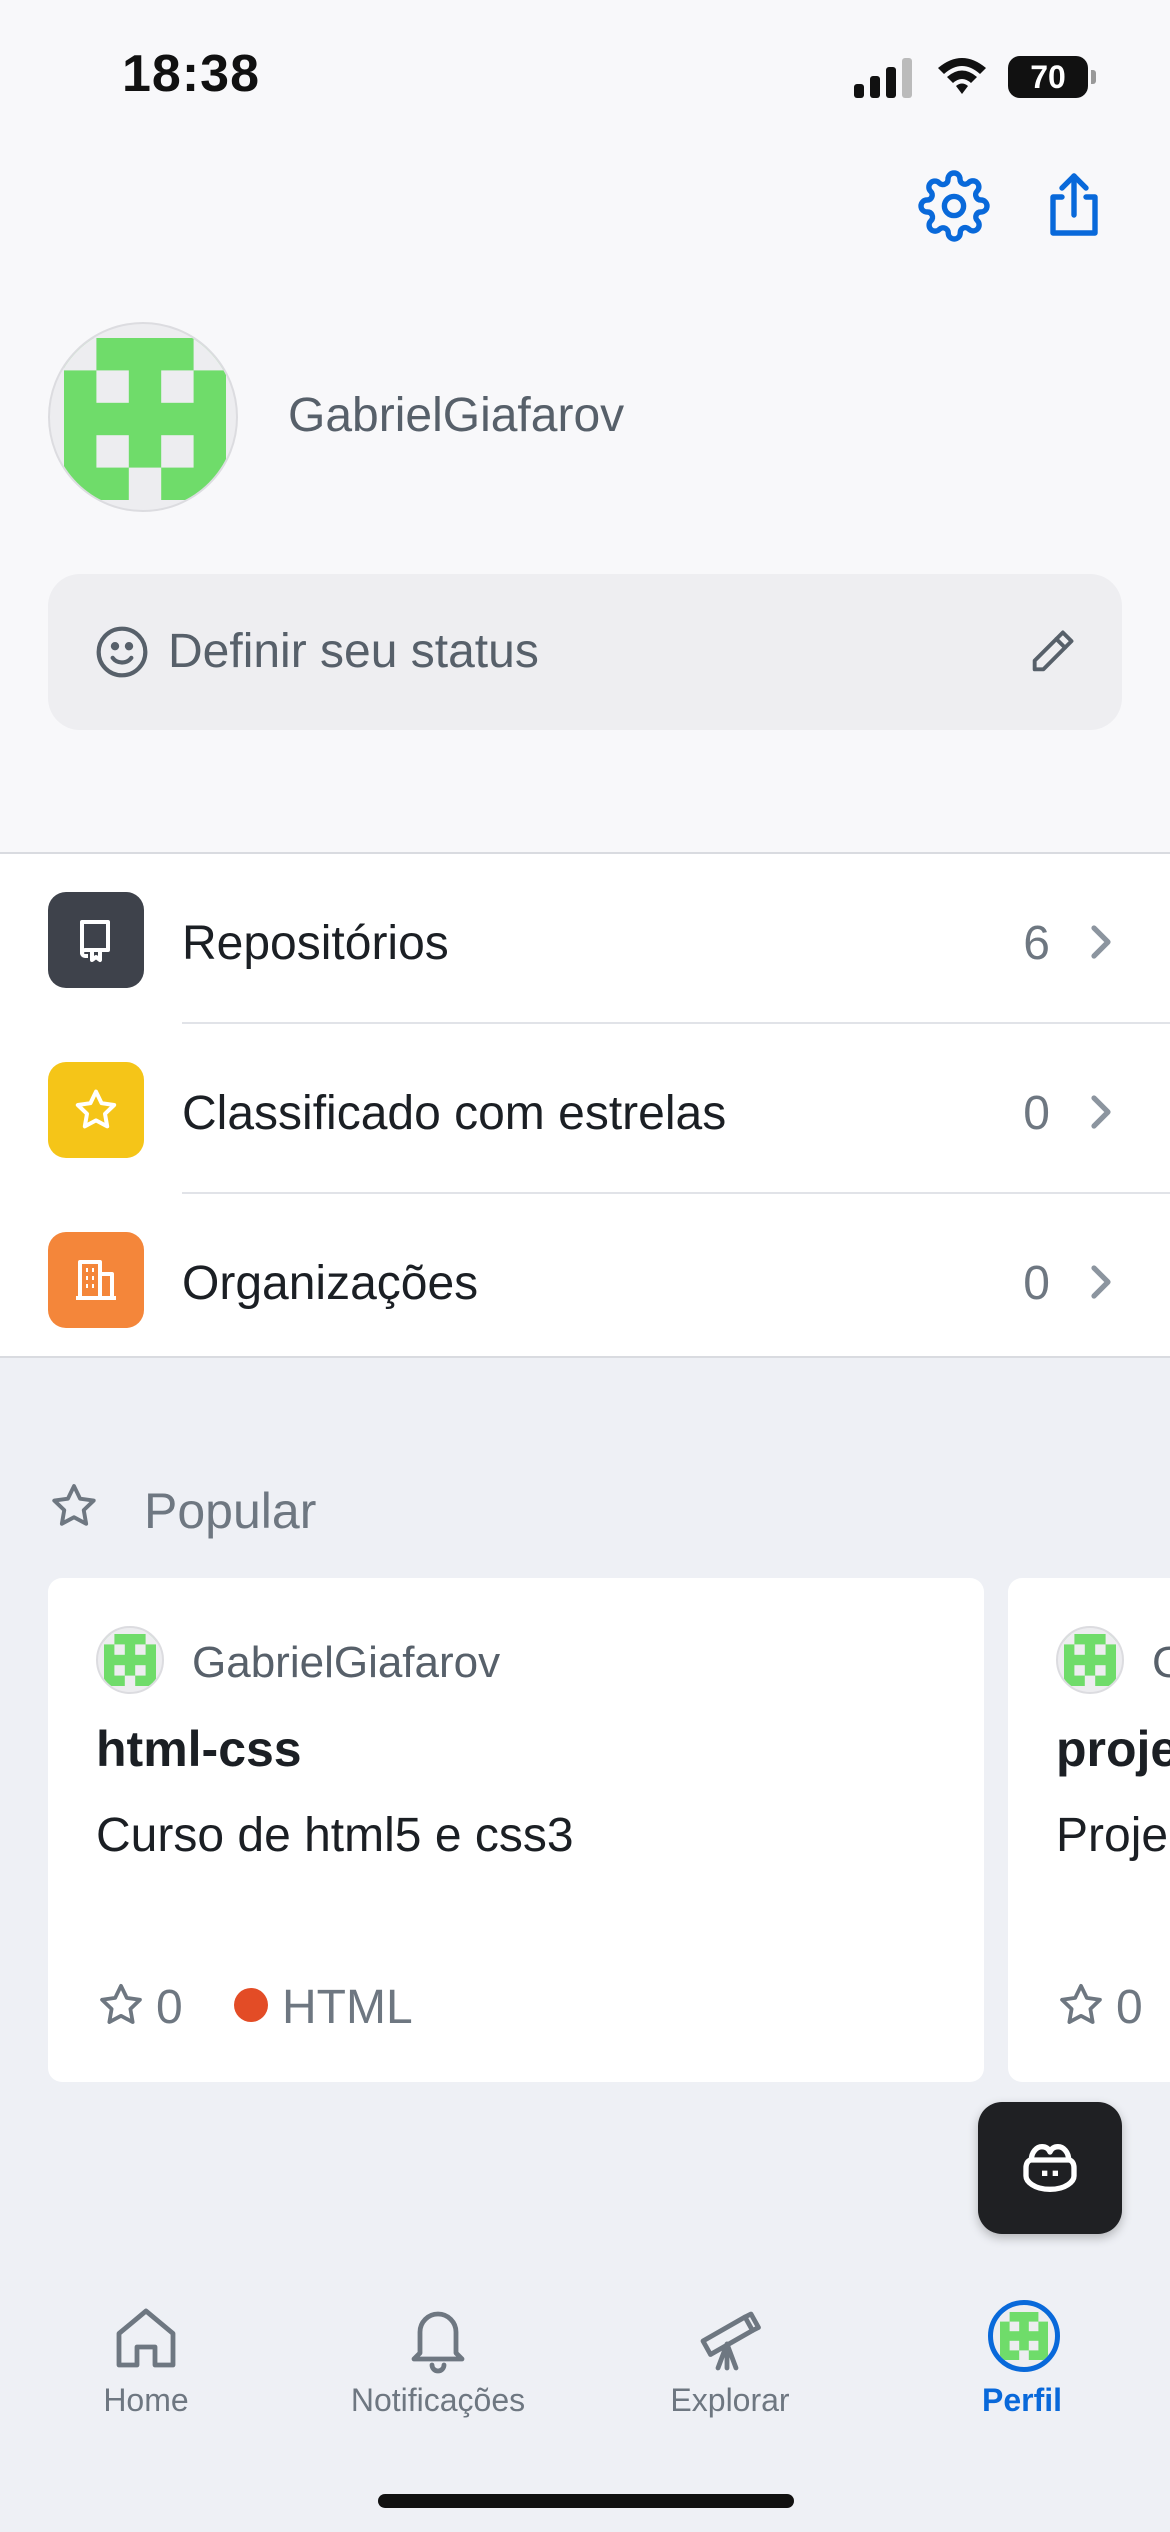  What do you see at coordinates (346, 1662) in the screenshot?
I see `repo-owner: GabrielGiafarov` at bounding box center [346, 1662].